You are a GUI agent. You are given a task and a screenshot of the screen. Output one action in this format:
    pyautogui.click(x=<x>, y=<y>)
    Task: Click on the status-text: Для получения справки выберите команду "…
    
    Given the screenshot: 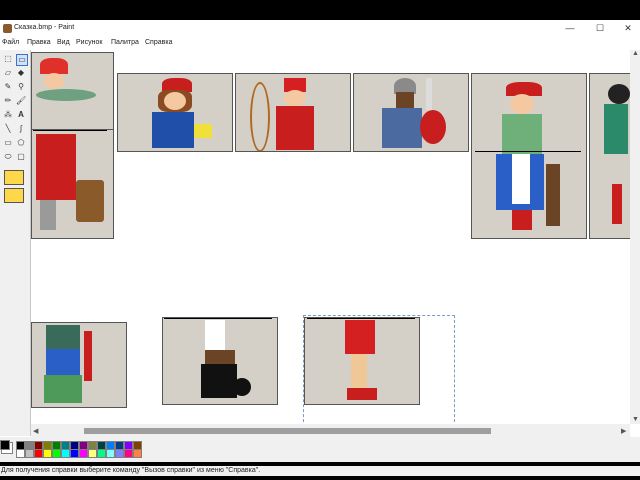 What is the action you would take?
    pyautogui.click(x=131, y=470)
    